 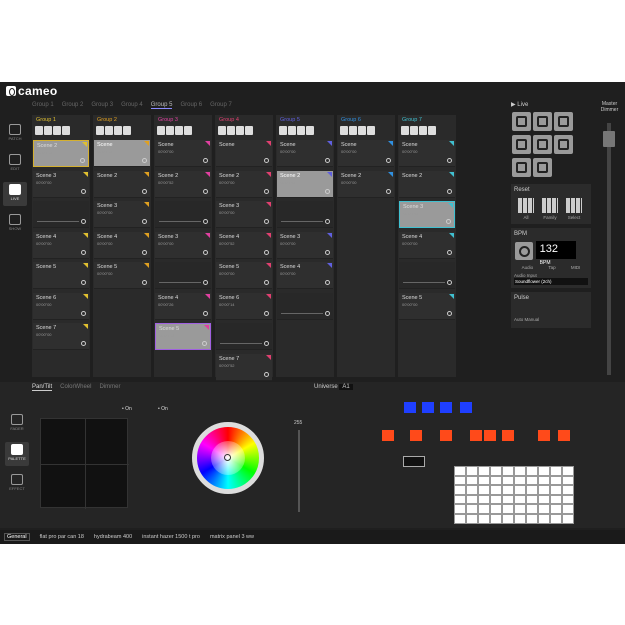 What do you see at coordinates (122, 275) in the screenshot?
I see `scene-button: Scene 5 00'00"00` at bounding box center [122, 275].